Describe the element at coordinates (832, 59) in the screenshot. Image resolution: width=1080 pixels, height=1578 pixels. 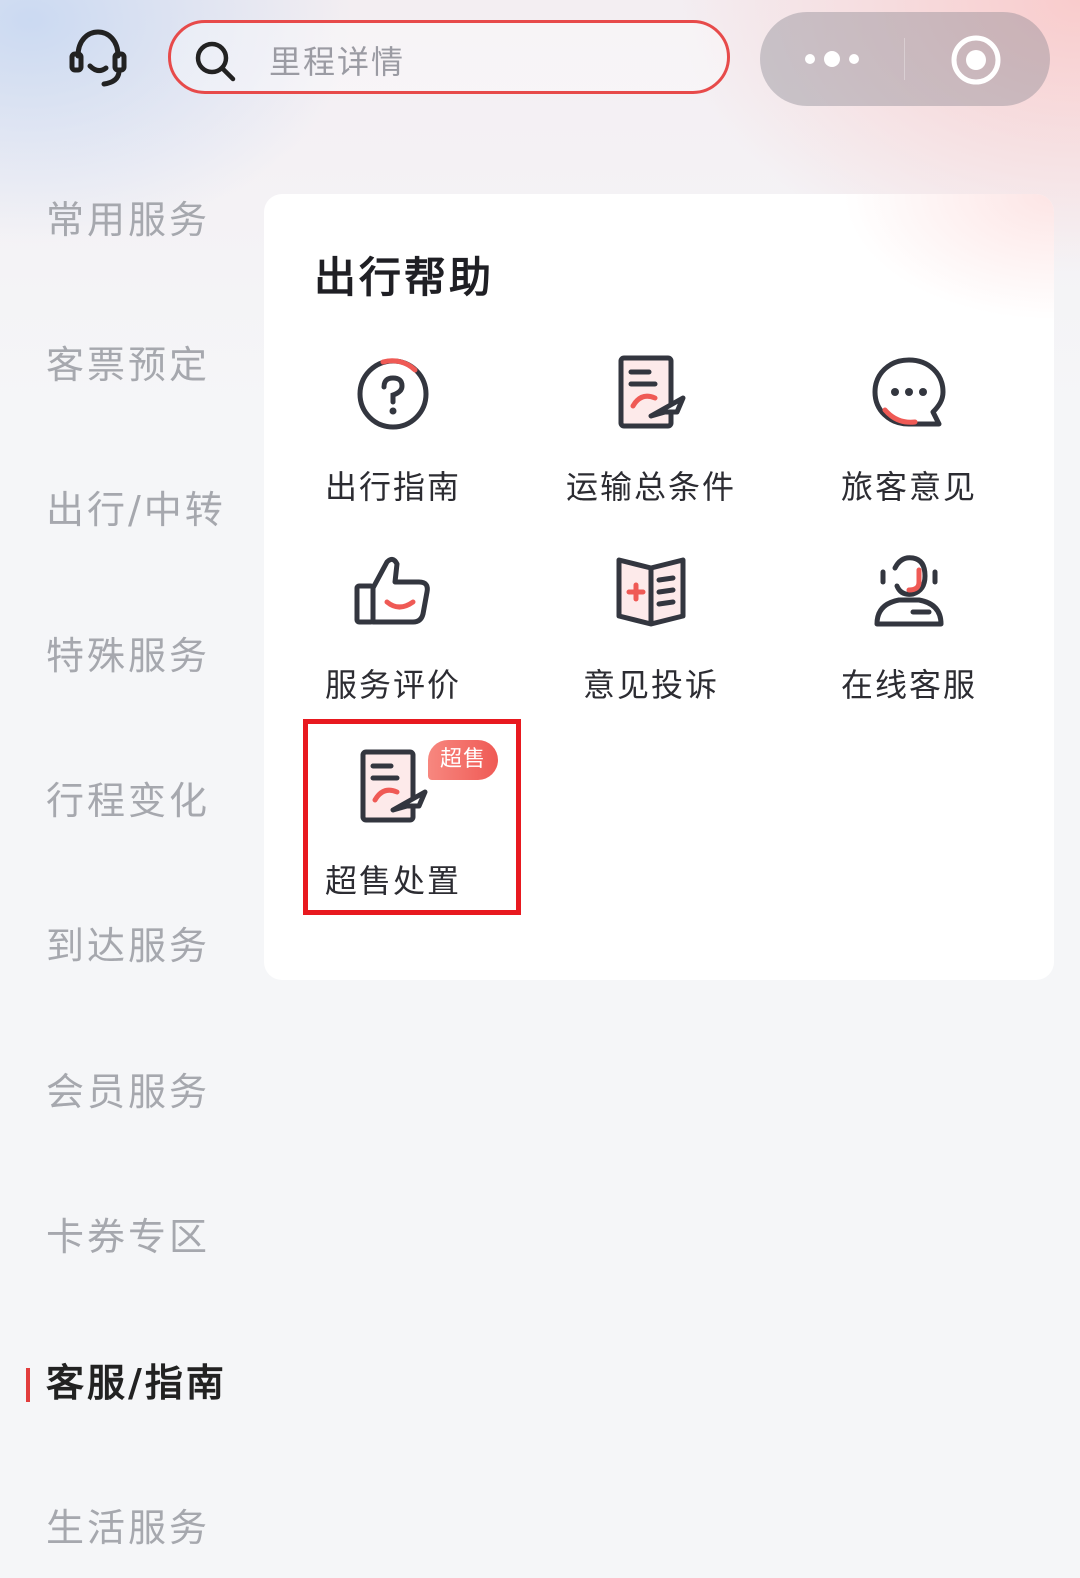
I see `more-dots-icon` at that location.